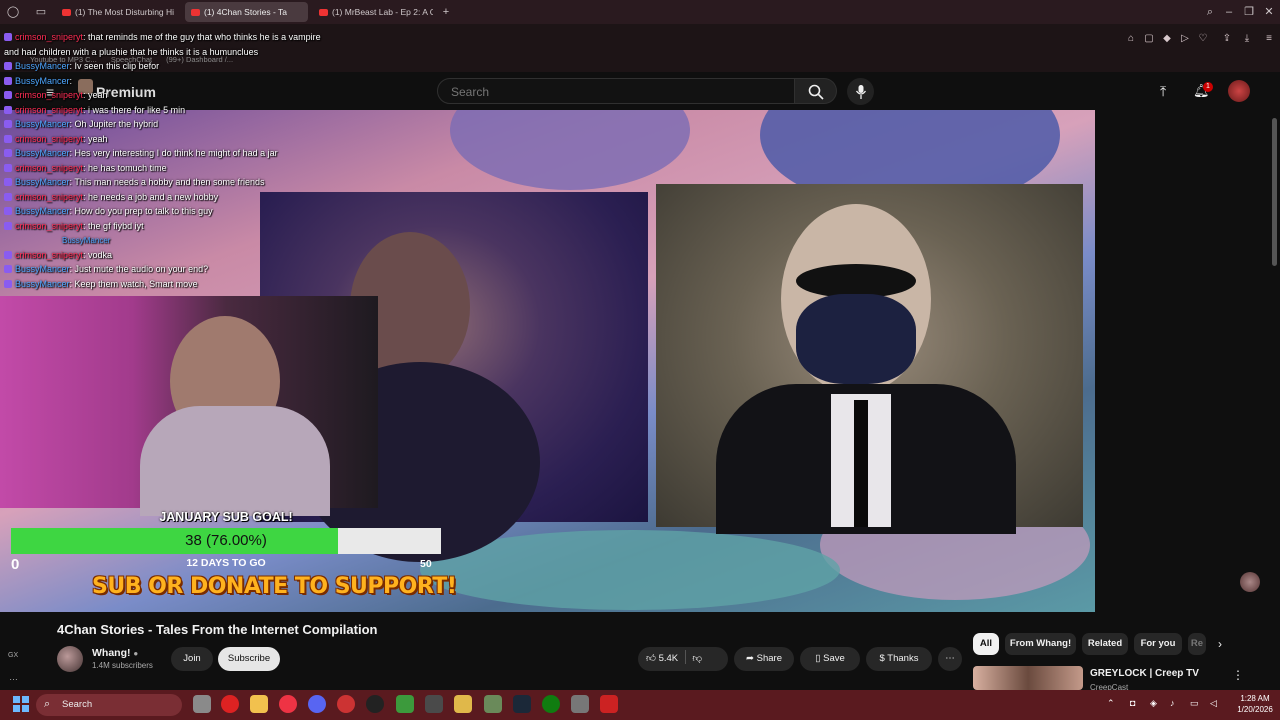 The width and height of the screenshot is (1280, 720). Describe the element at coordinates (463, 704) in the screenshot. I see `app-star-icon` at that location.